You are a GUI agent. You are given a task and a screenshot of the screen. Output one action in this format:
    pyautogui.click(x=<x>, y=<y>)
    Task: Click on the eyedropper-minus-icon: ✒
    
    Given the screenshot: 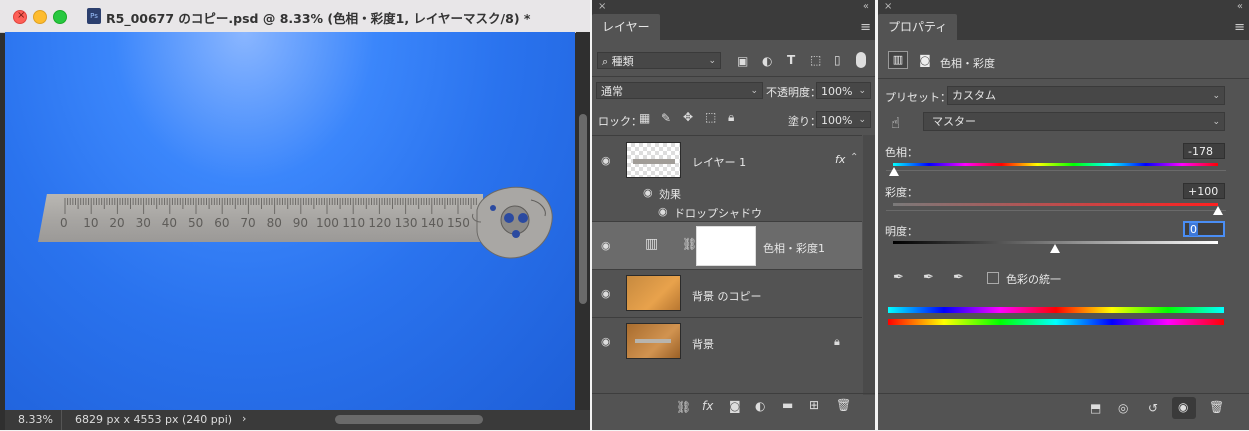 What is the action you would take?
    pyautogui.click(x=958, y=277)
    